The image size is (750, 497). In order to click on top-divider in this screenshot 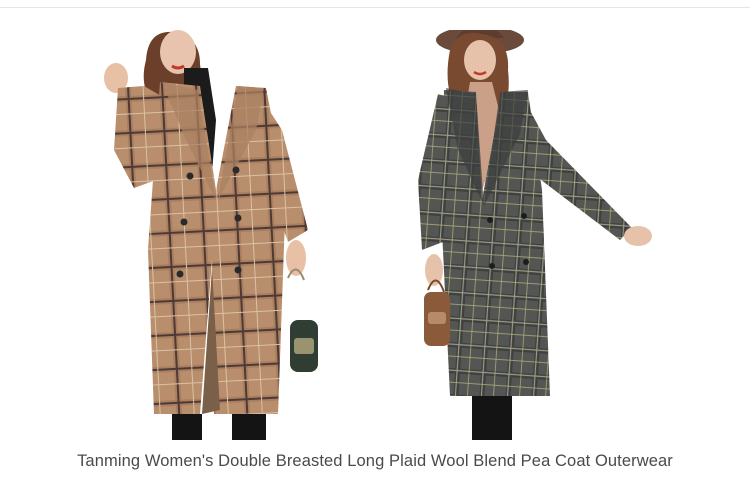, I will do `click(375, 4)`.